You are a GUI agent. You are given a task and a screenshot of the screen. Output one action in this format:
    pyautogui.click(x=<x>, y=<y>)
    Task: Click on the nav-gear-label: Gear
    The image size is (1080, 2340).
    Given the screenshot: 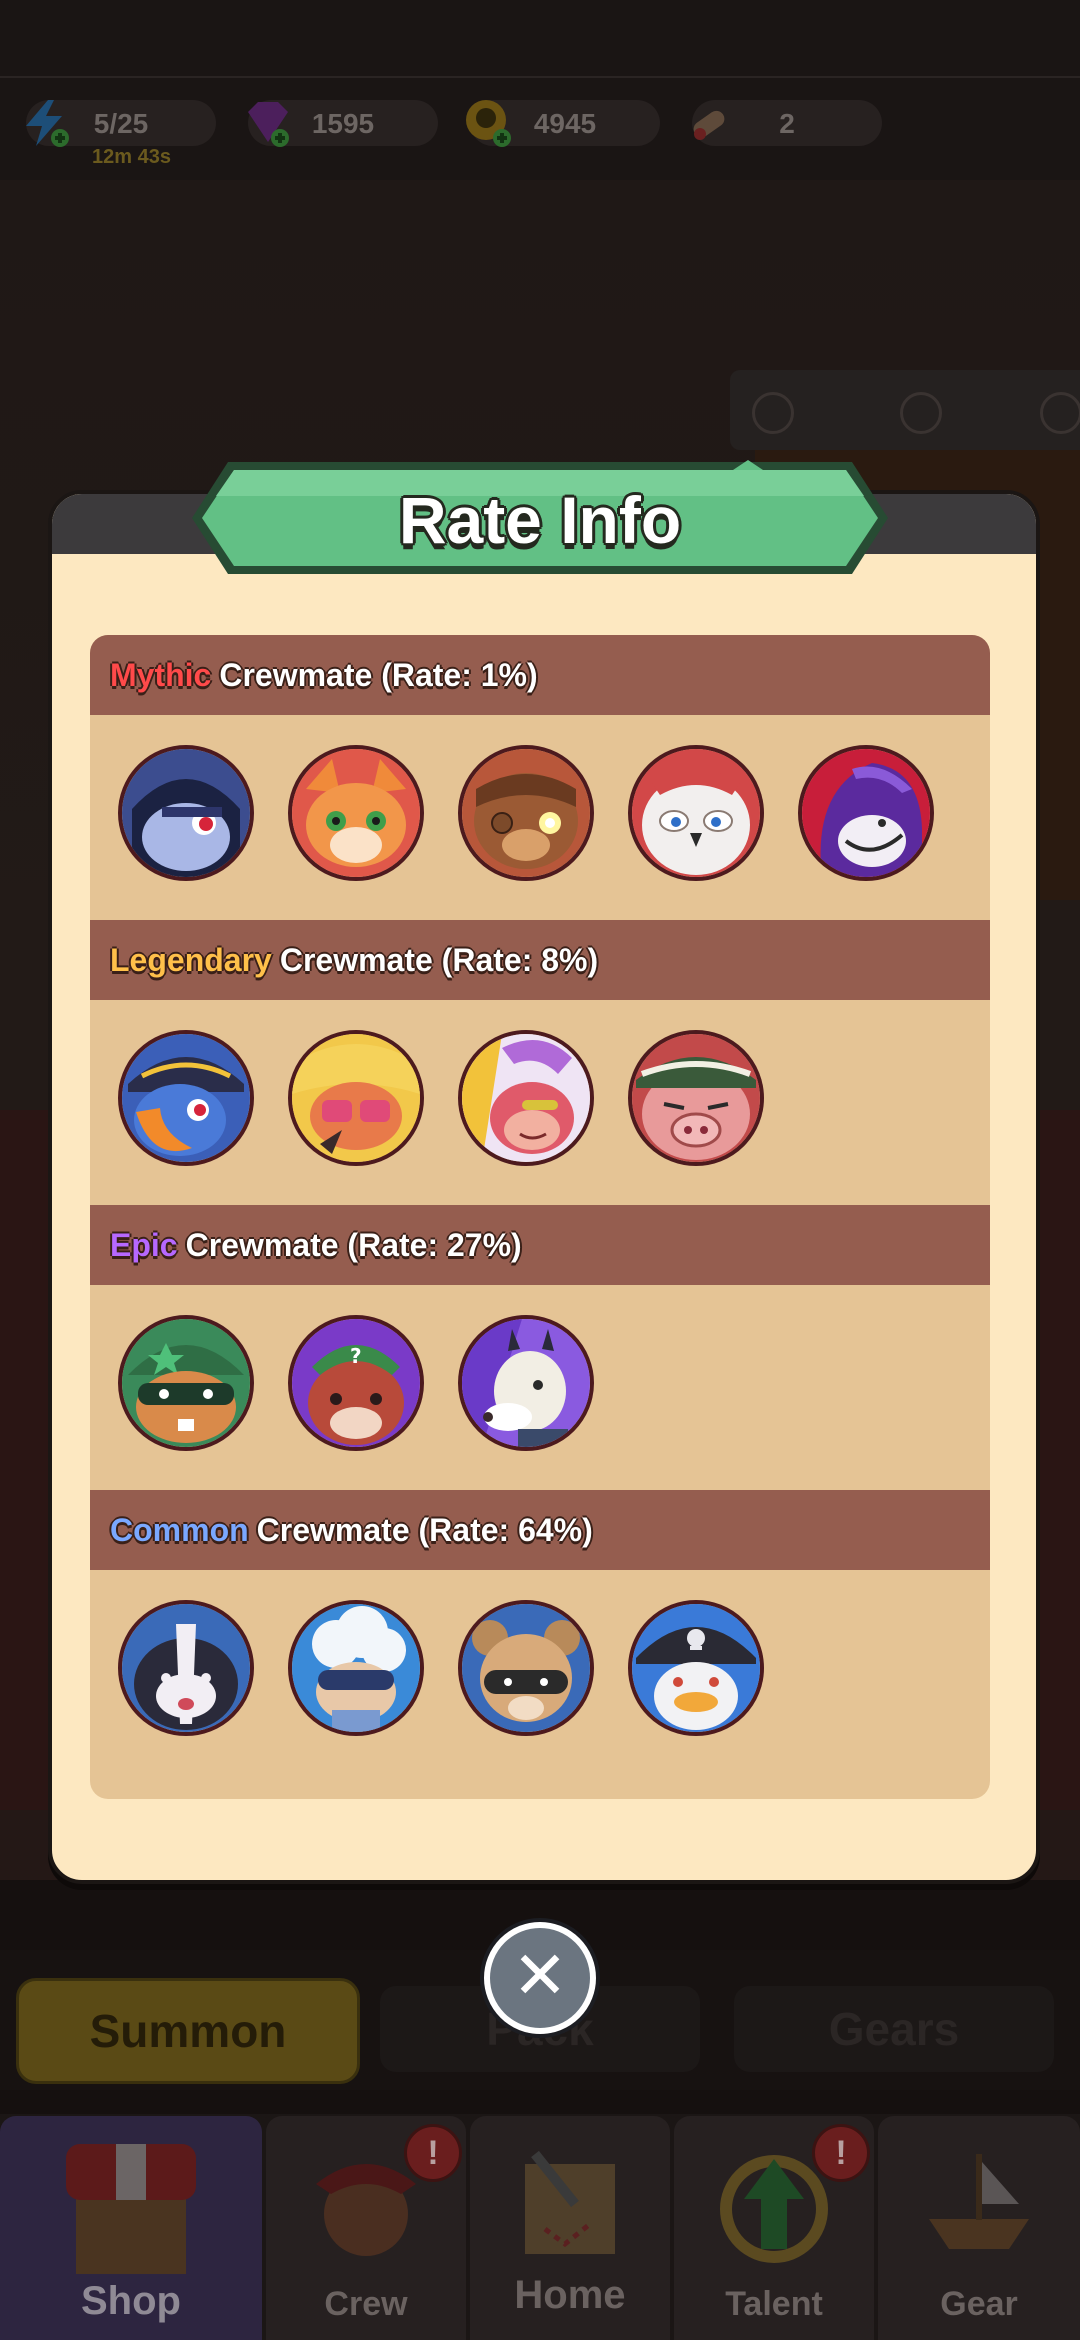 What is the action you would take?
    pyautogui.click(x=979, y=2304)
    